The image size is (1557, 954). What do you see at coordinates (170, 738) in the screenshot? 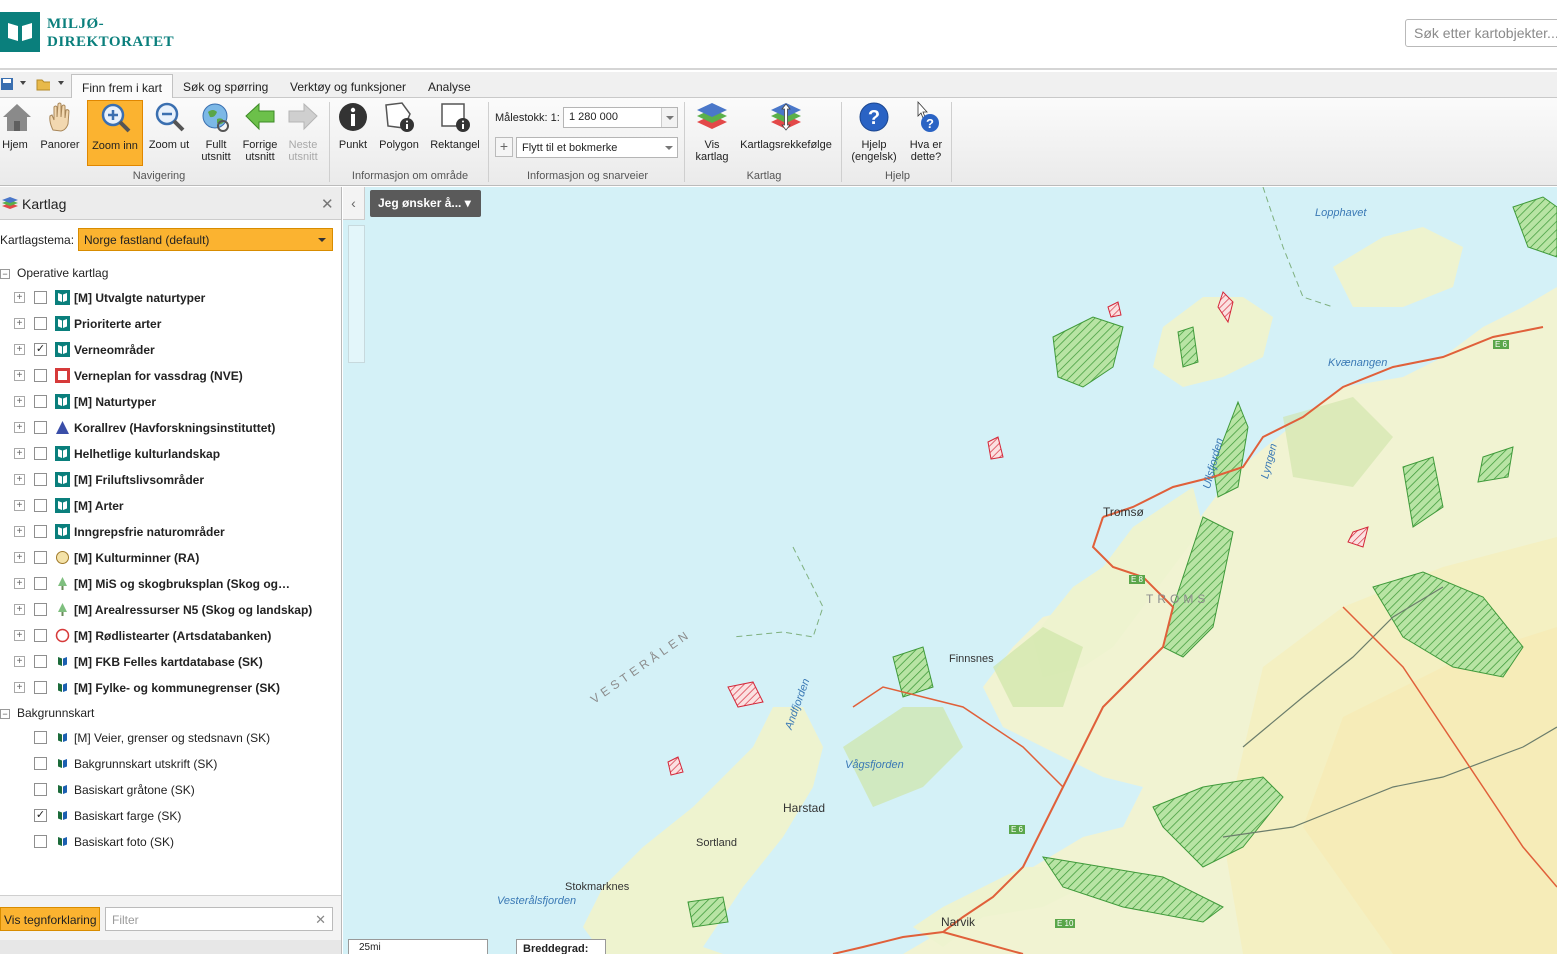
I see `layer-row: [M] Veier, grenser og stedsnavn (SK)` at bounding box center [170, 738].